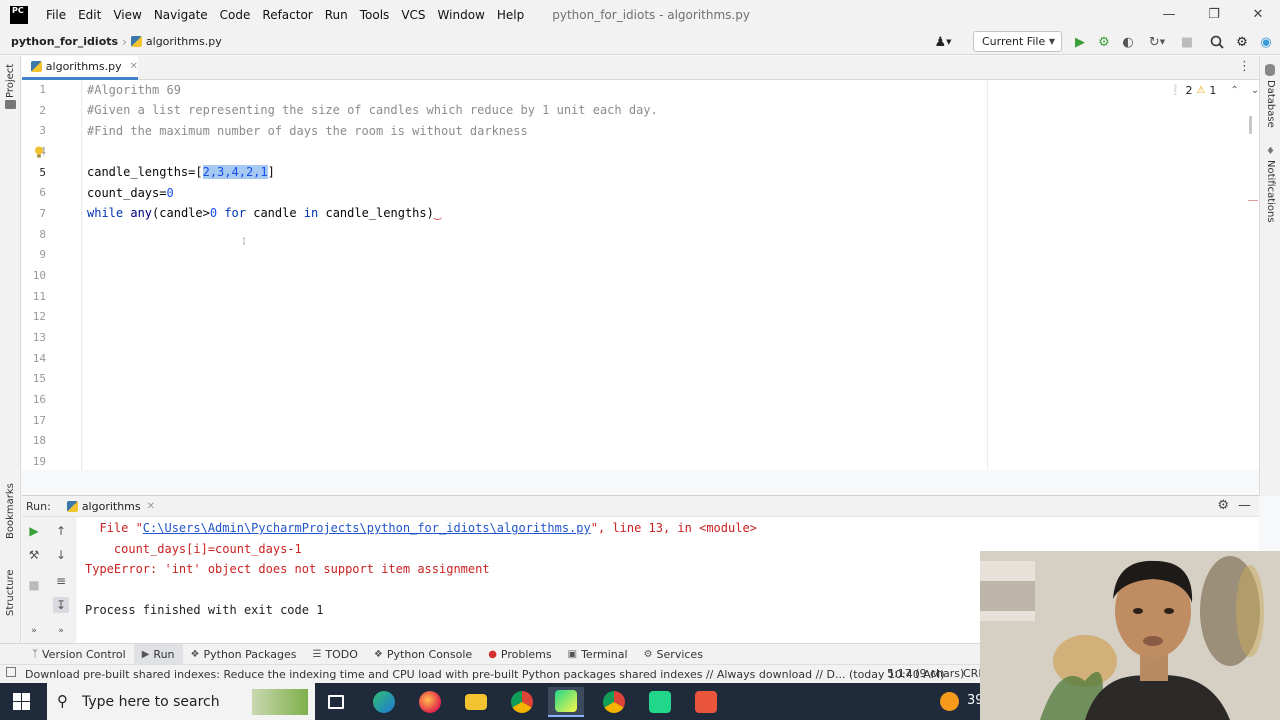 The image size is (1280, 720). What do you see at coordinates (949, 701) in the screenshot?
I see `weather-icon` at bounding box center [949, 701].